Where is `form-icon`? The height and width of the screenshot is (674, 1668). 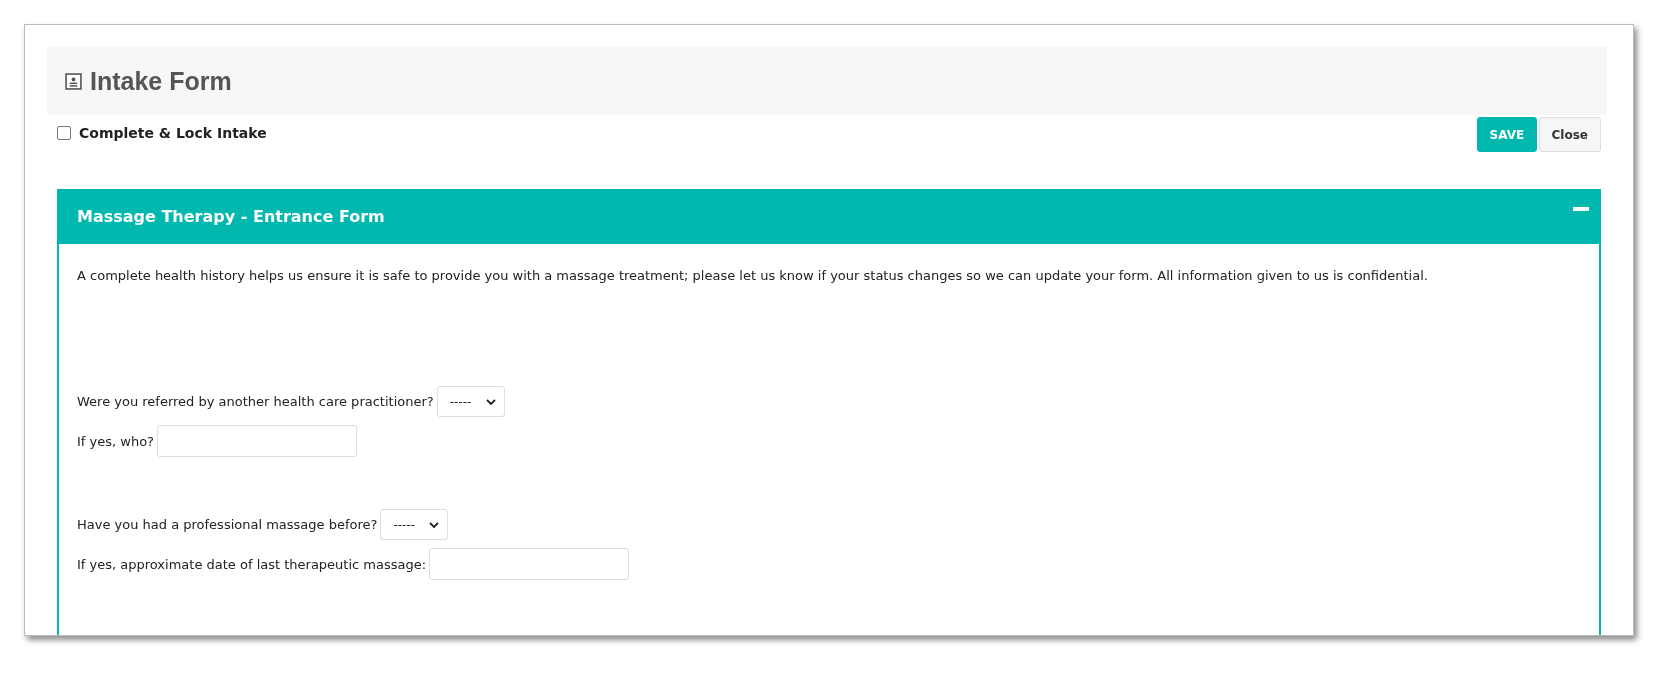 form-icon is located at coordinates (73, 81).